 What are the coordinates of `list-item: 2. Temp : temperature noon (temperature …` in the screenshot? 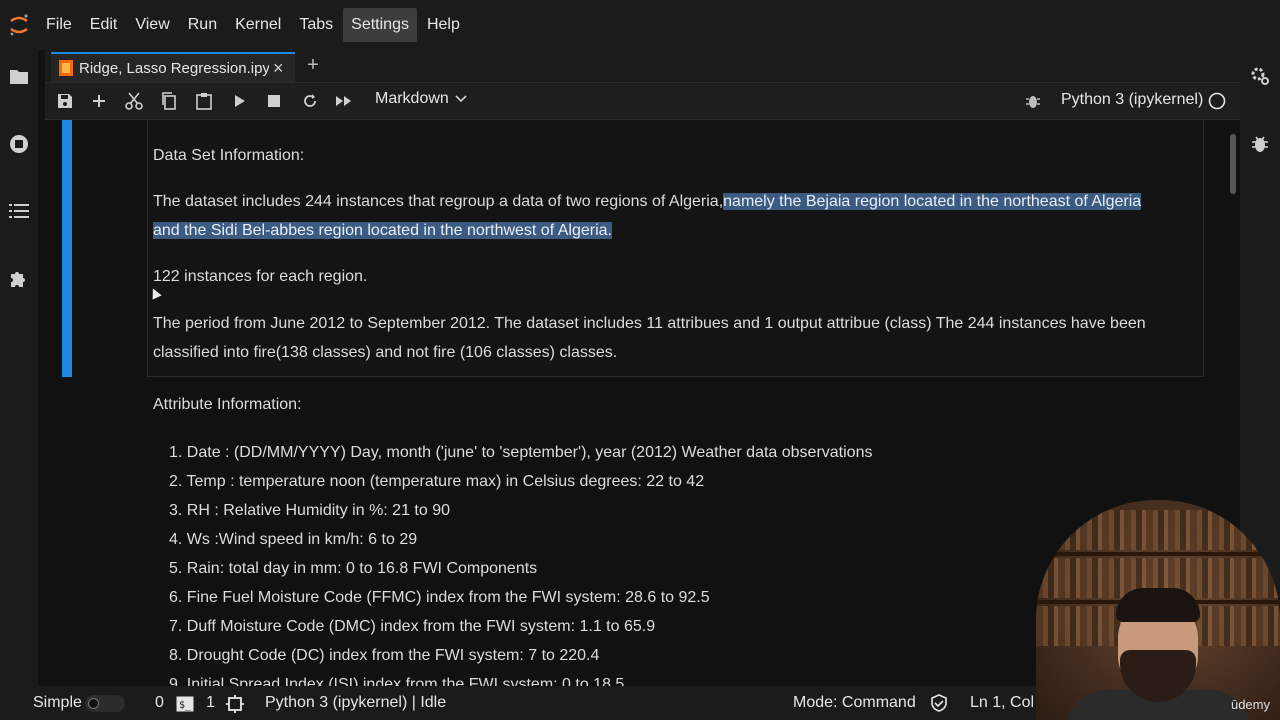 It's located at (437, 481).